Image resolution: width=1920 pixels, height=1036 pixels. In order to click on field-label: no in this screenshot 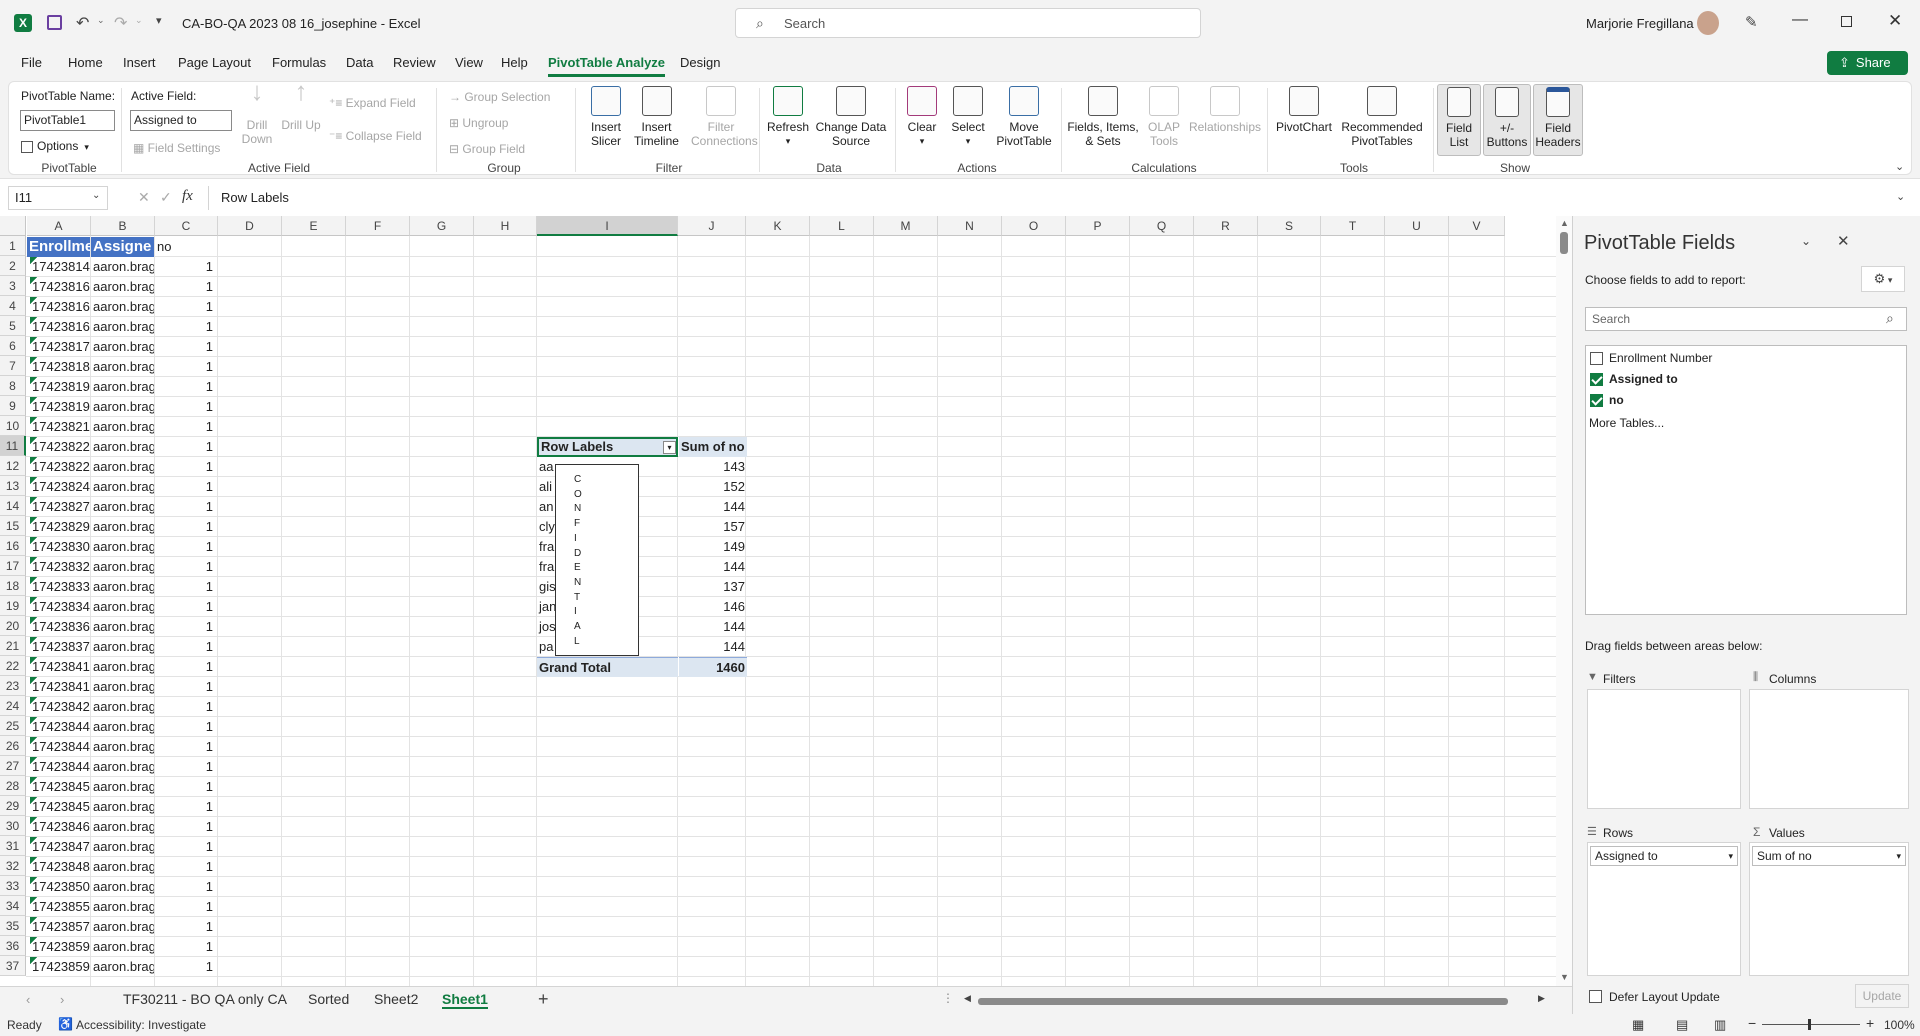, I will do `click(1616, 400)`.